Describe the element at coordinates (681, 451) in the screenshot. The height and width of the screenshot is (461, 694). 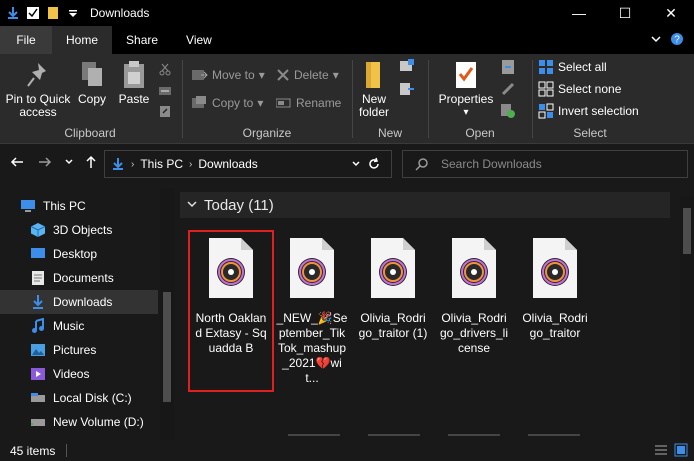
I see `large-icons-view-icon` at that location.